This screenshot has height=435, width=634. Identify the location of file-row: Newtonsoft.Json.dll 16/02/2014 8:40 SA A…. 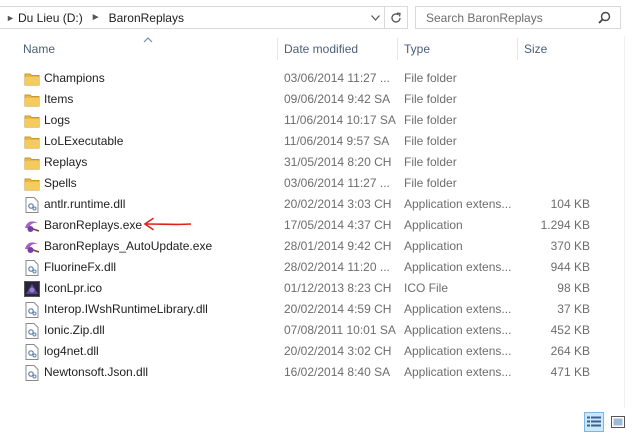
(300, 372).